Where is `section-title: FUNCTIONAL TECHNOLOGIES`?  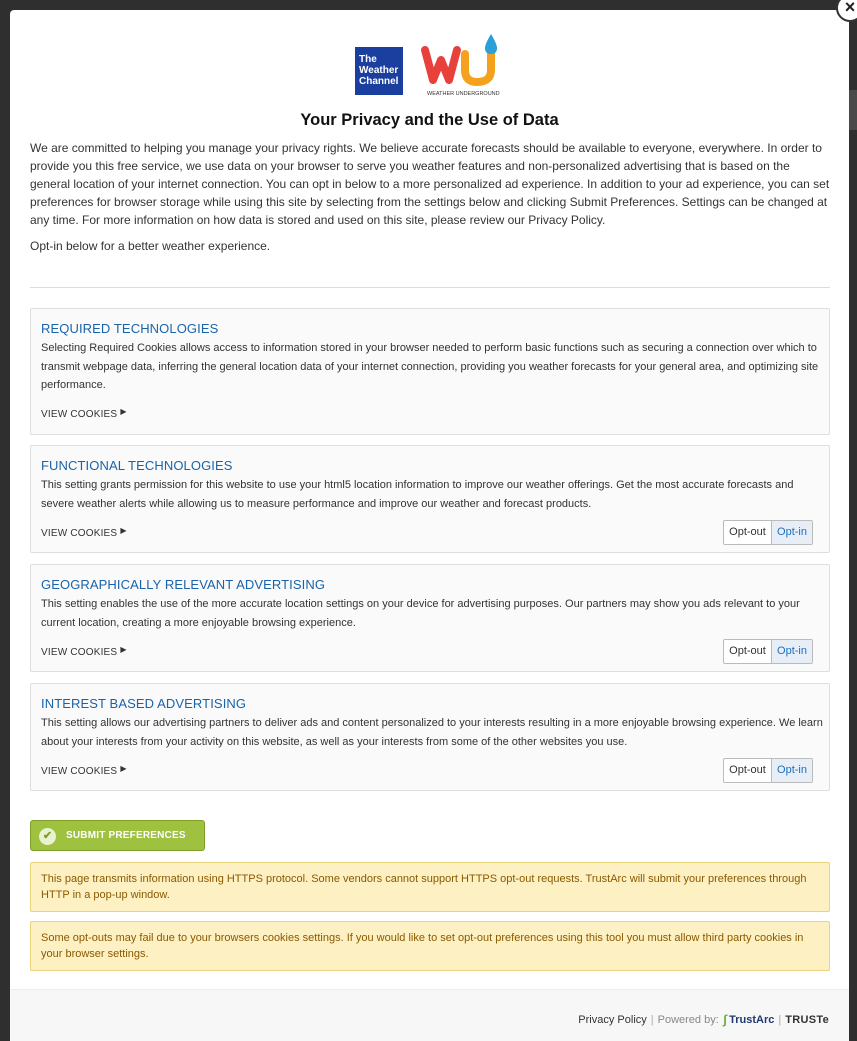 section-title: FUNCTIONAL TECHNOLOGIES is located at coordinates (137, 465).